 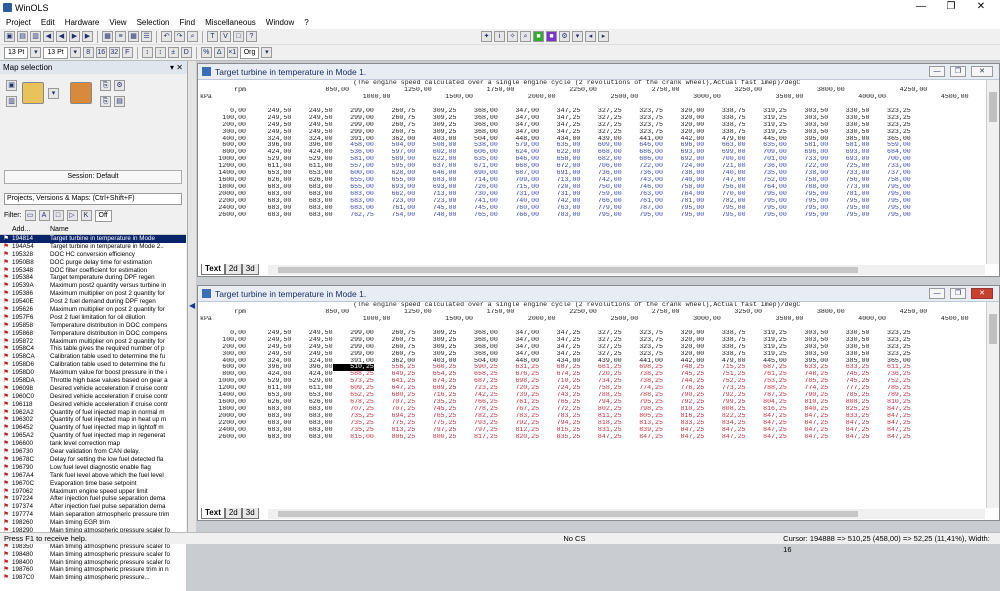 I want to click on map-cell: 794,25, so click(x=601, y=402).